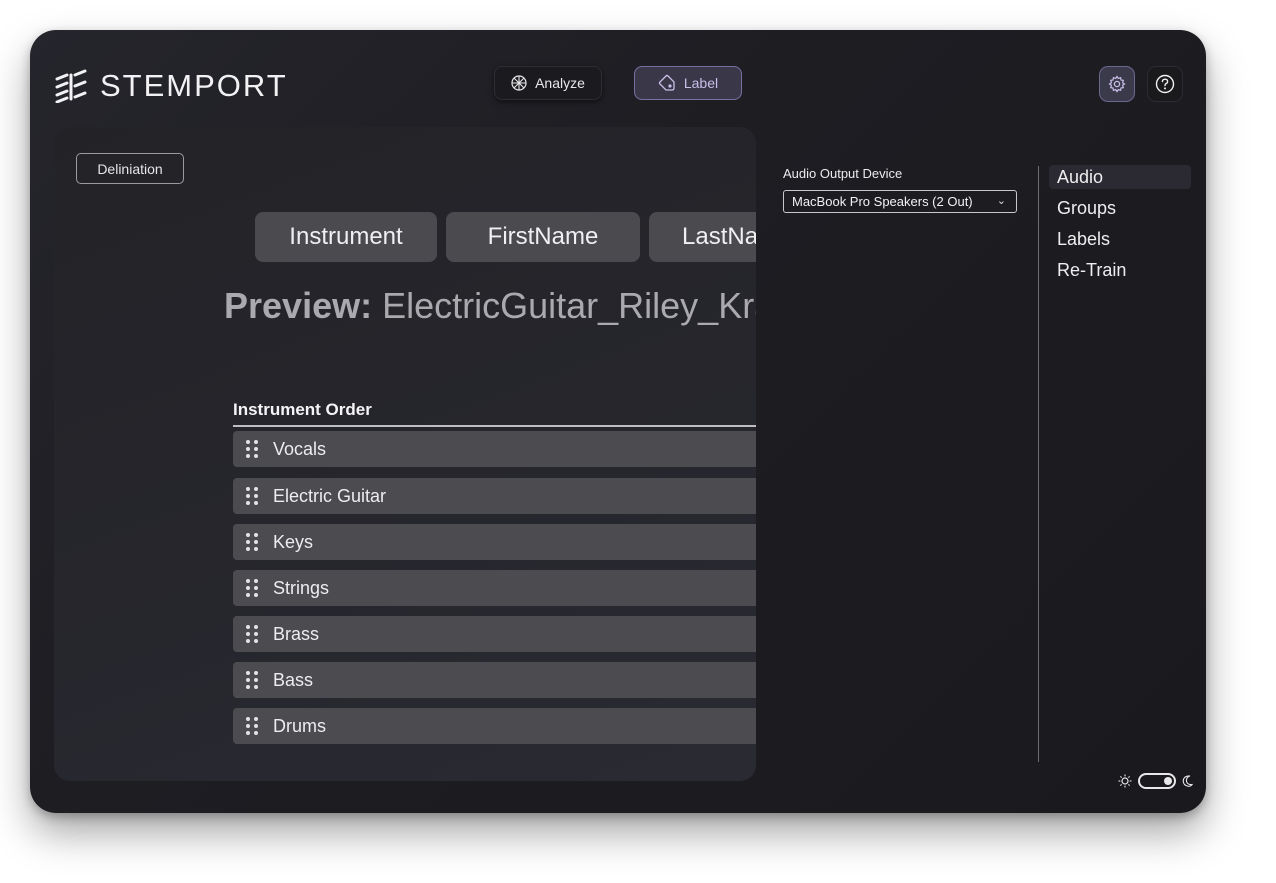 The width and height of the screenshot is (1276, 883). Describe the element at coordinates (569, 305) in the screenshot. I see `preview-value: ElectricGuitar_Riley_Kramer` at that location.